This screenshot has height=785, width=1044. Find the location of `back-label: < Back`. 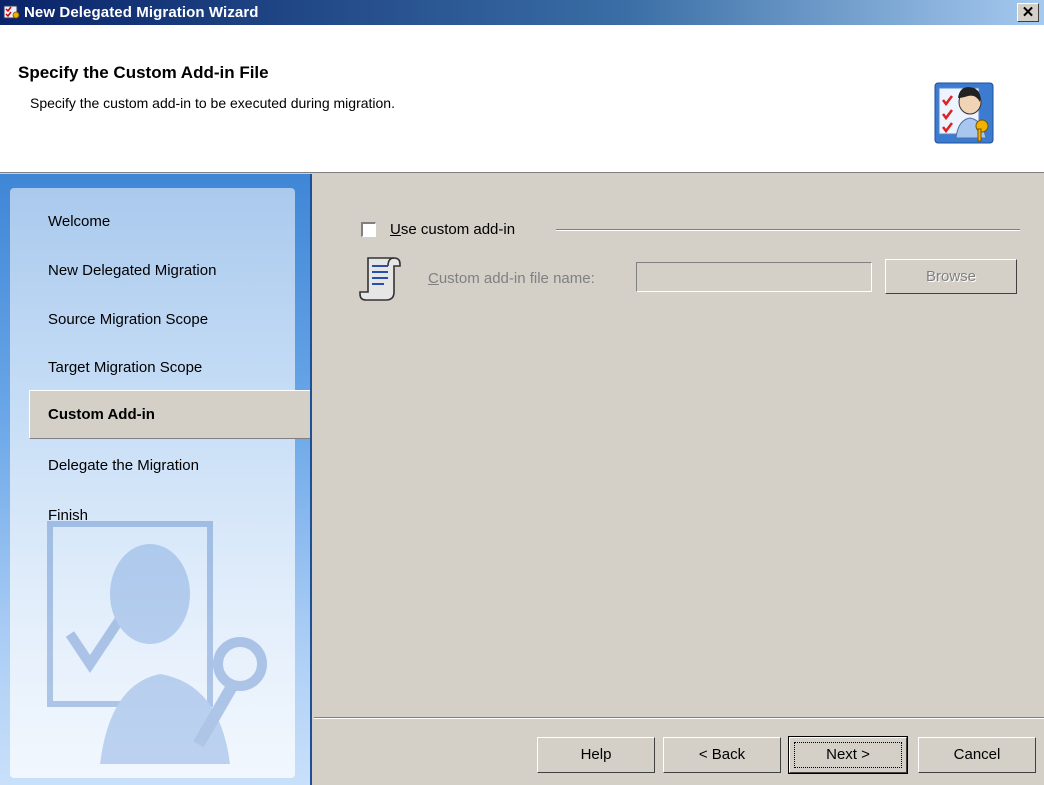

back-label: < Back is located at coordinates (722, 754).